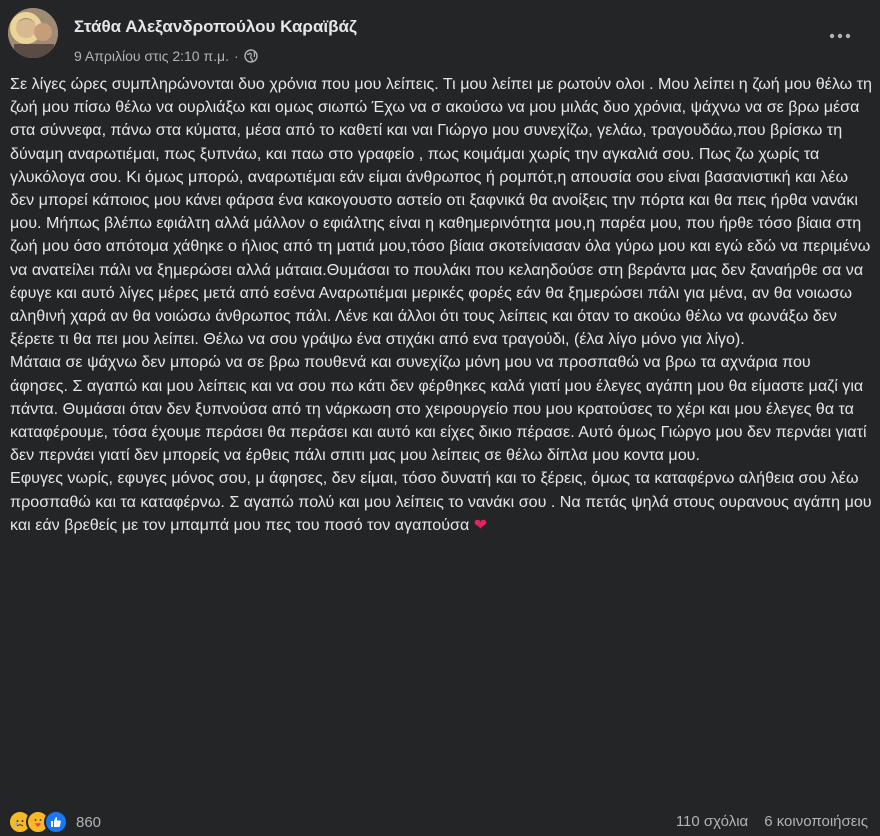 This screenshot has width=880, height=836. I want to click on shares-count: 6 κοινοποιήσεις, so click(816, 821).